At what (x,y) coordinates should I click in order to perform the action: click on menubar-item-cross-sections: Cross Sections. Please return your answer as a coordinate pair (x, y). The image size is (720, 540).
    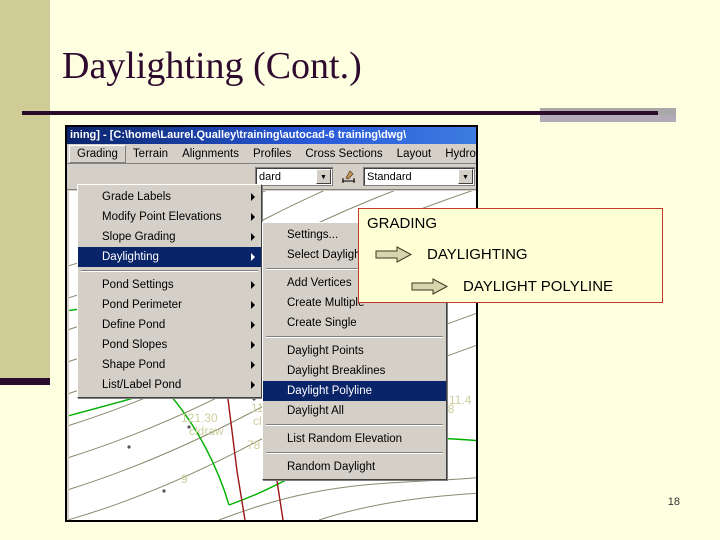
    Looking at the image, I should click on (343, 154).